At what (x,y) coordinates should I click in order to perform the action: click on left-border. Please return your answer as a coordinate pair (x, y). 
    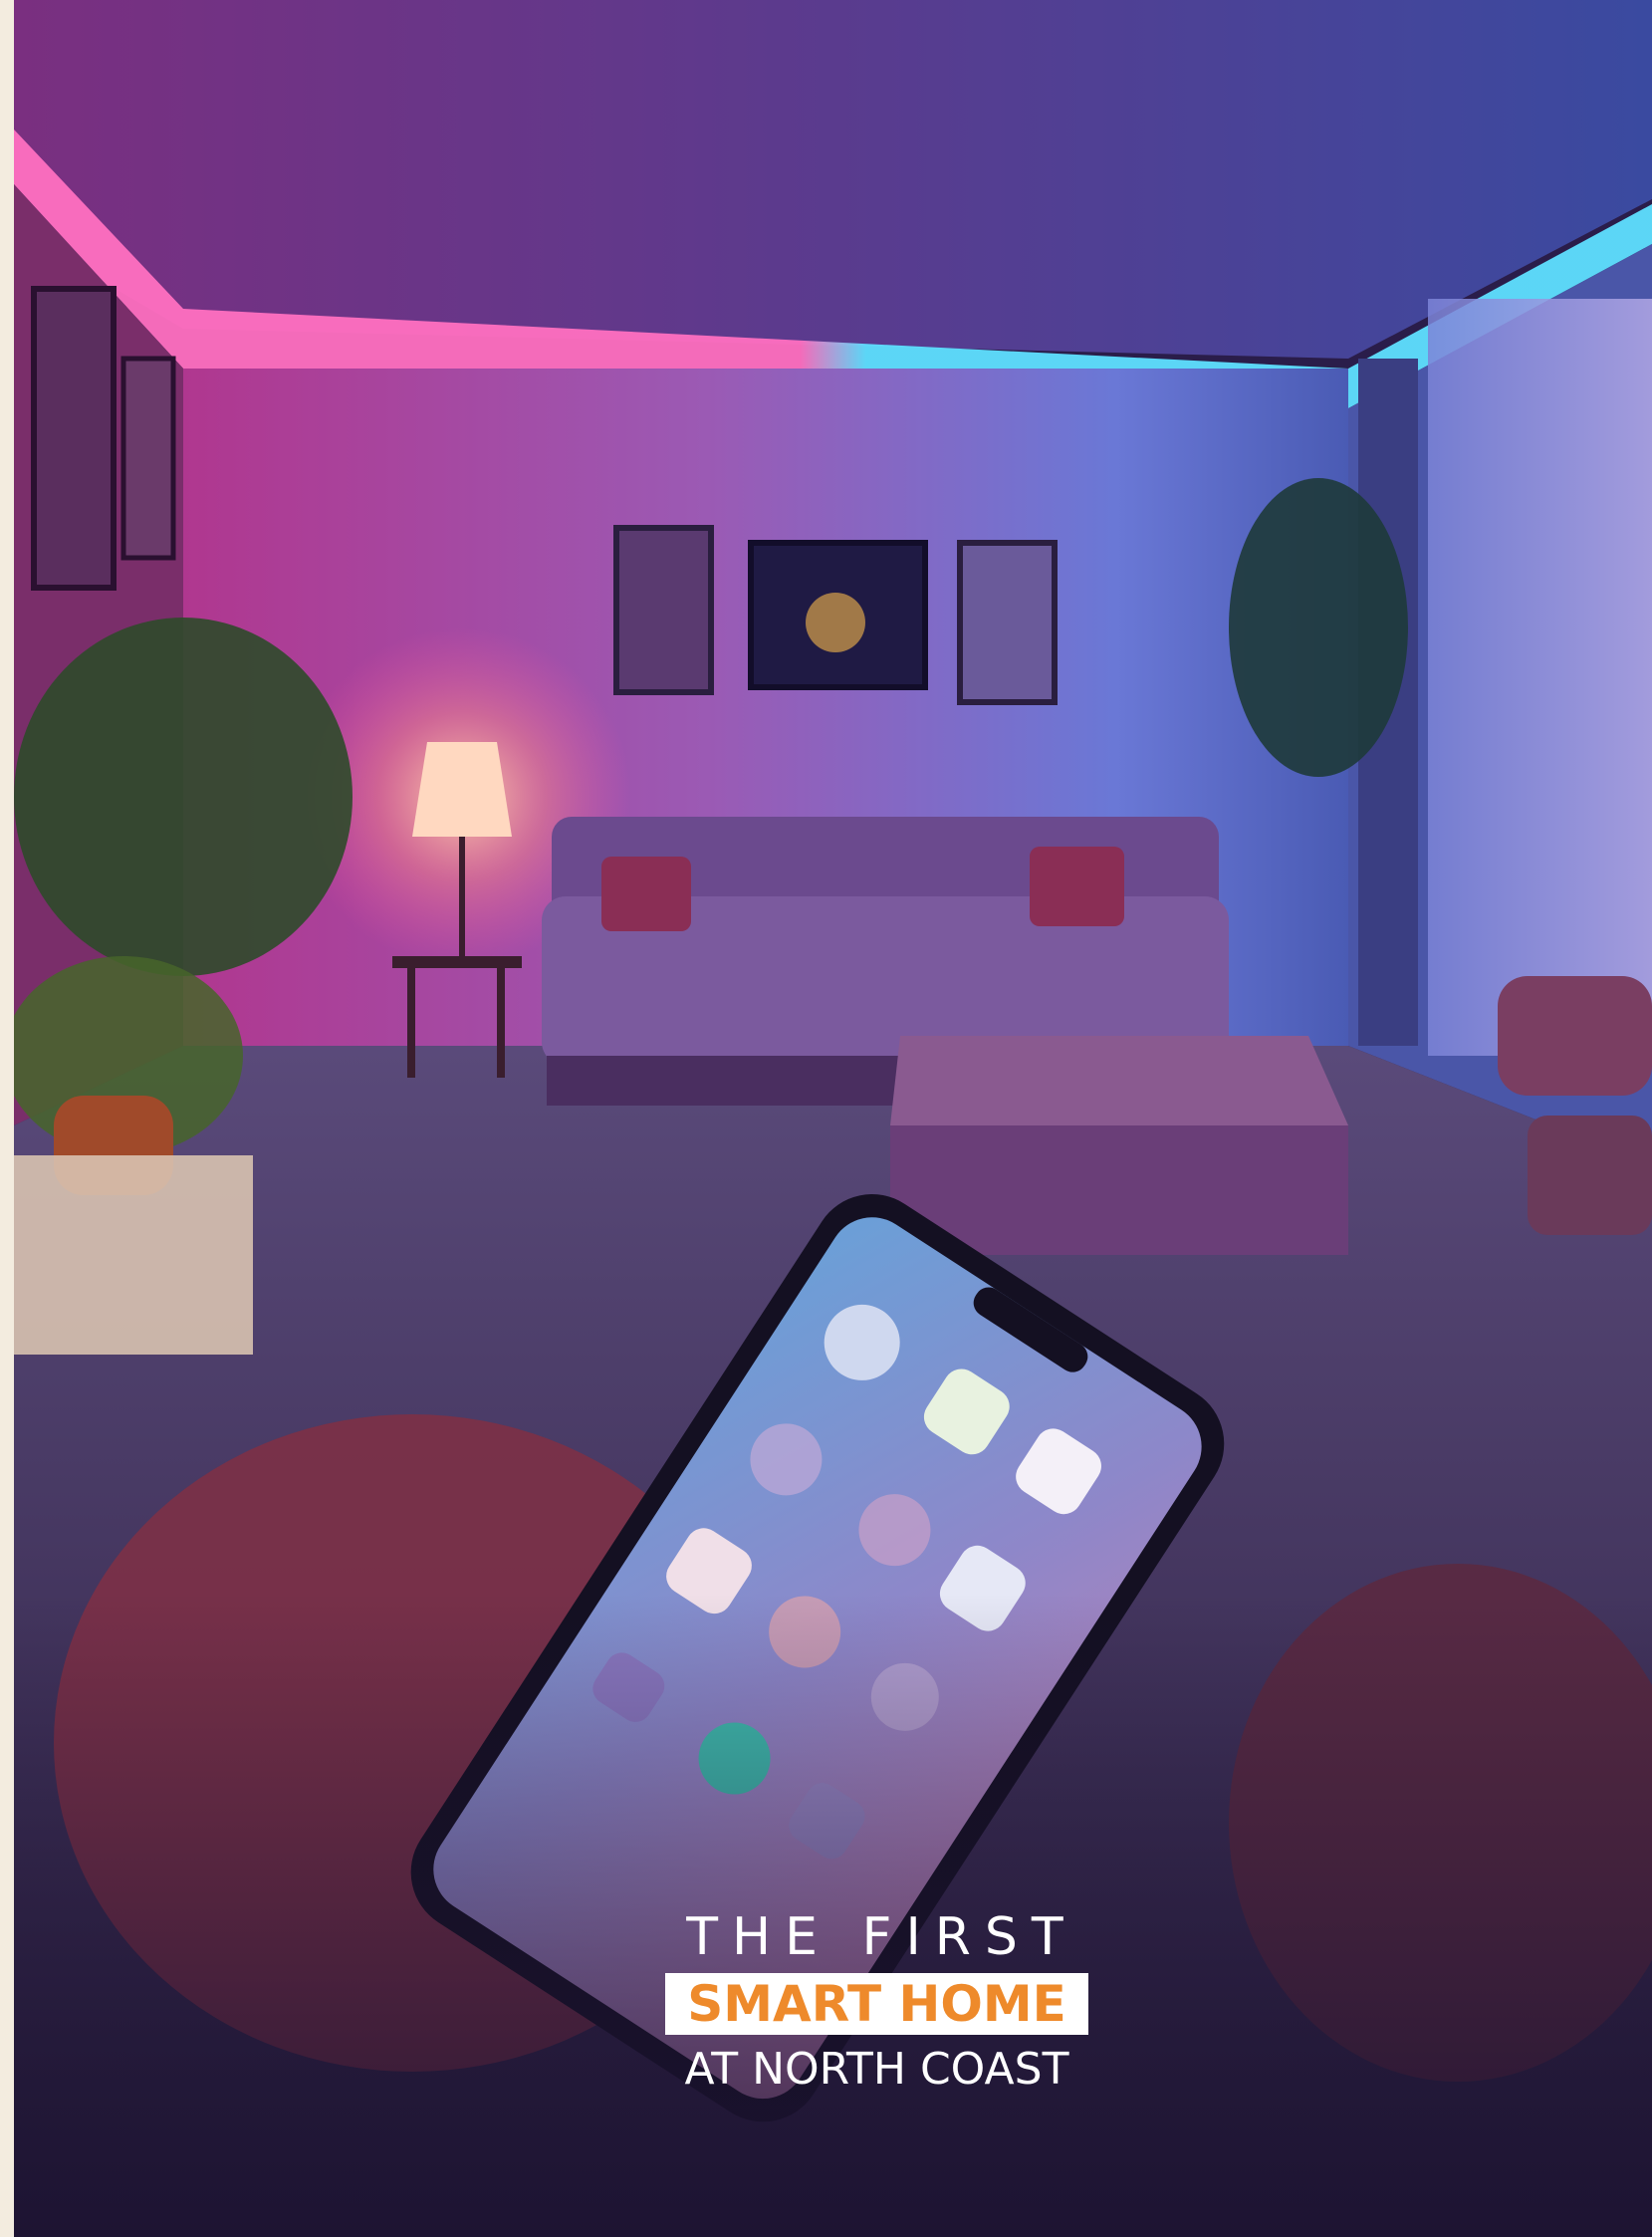
    Looking at the image, I should click on (7, 1118).